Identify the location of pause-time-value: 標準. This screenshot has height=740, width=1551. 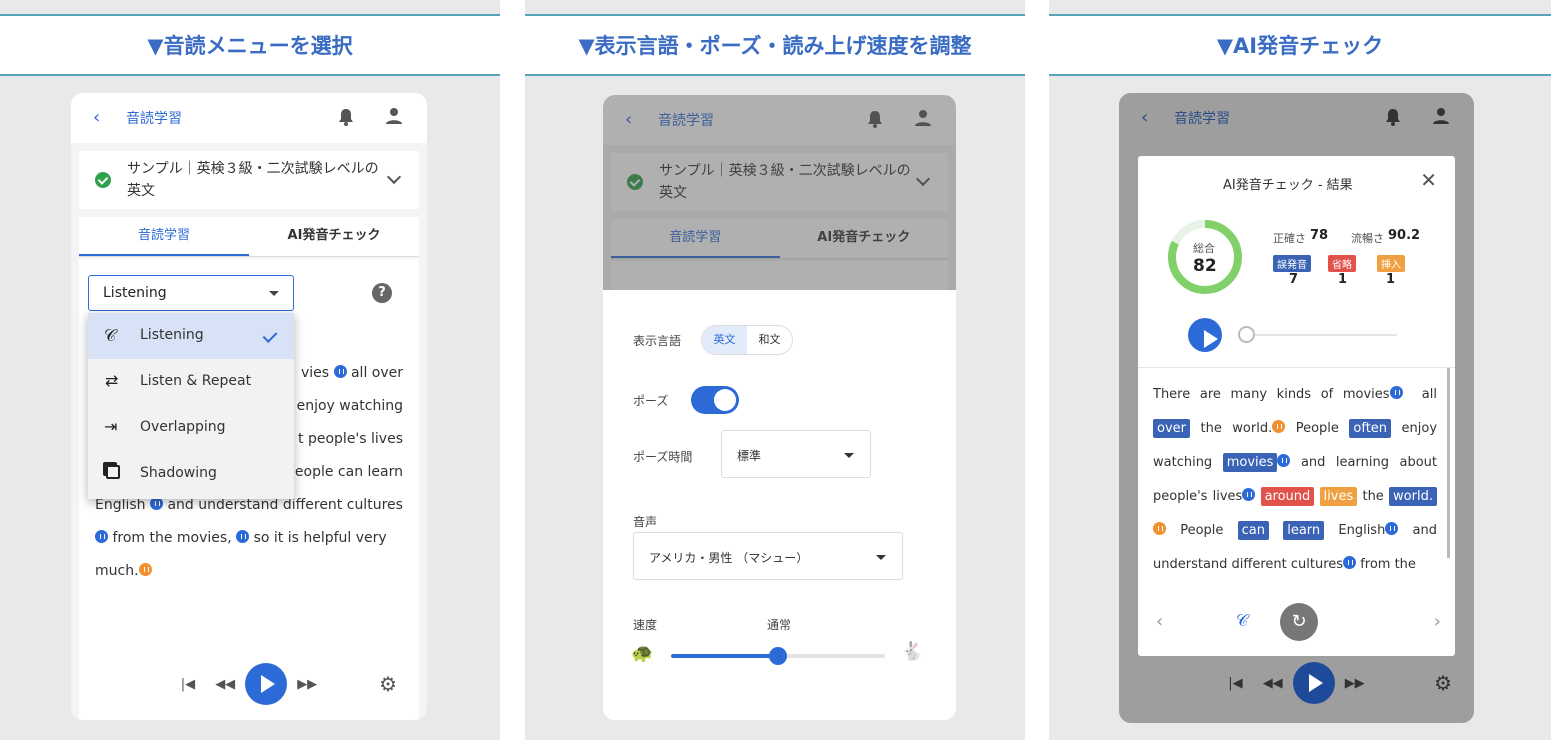
(749, 456).